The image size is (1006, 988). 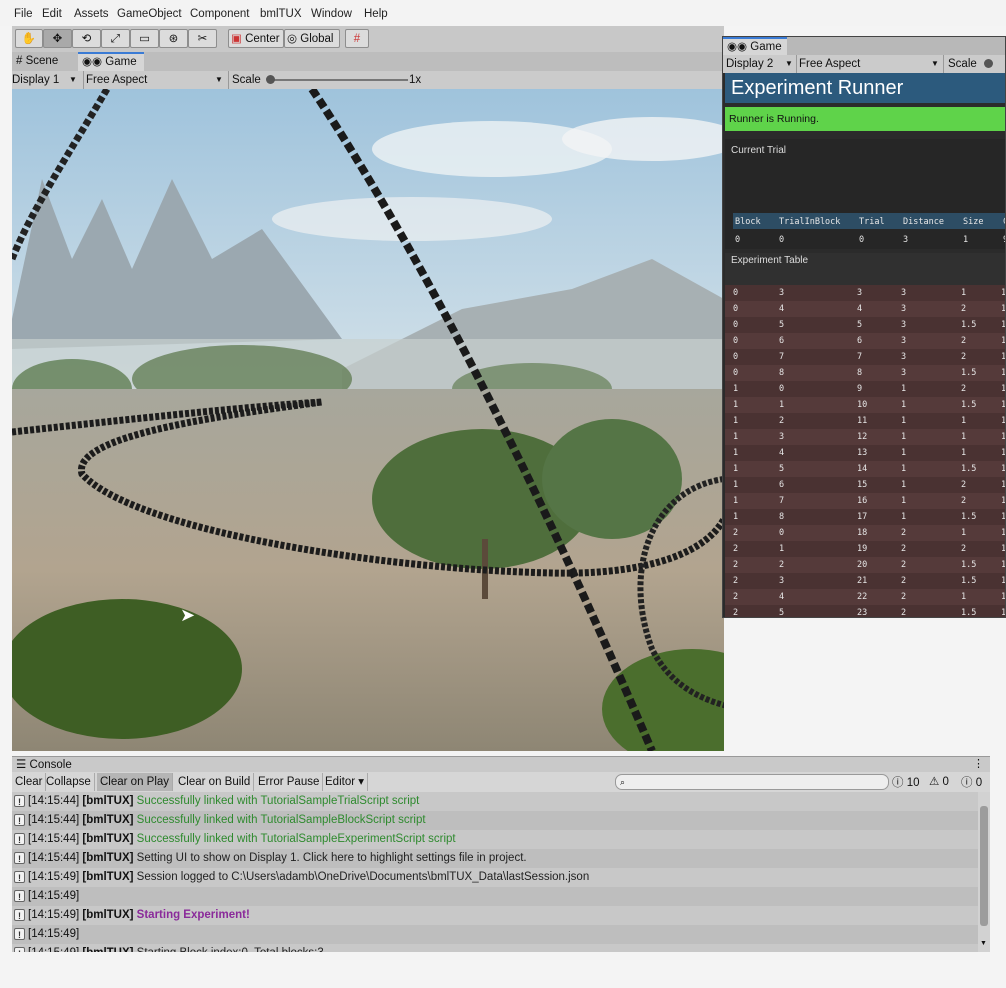 What do you see at coordinates (376, 14) in the screenshot?
I see `menu-help: Help` at bounding box center [376, 14].